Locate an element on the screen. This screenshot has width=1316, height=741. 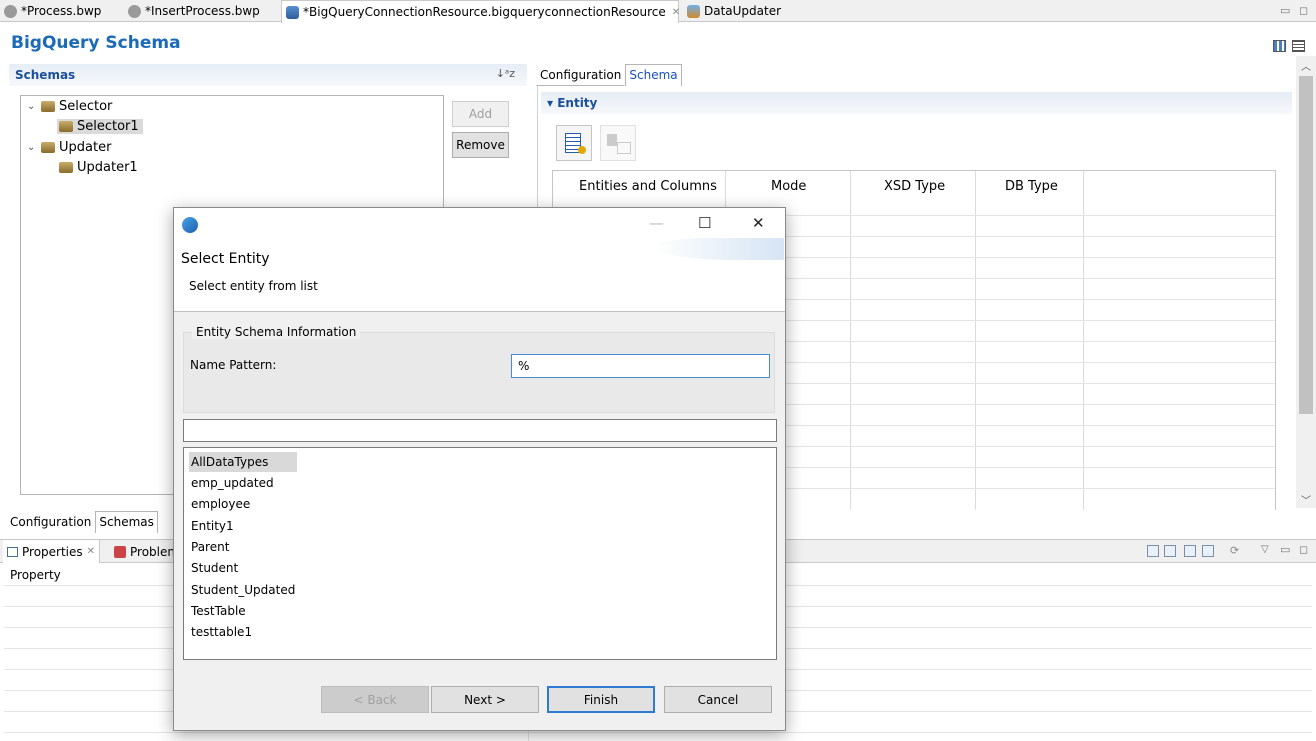
editor-tab-label: *Process.bwp is located at coordinates (61, 11).